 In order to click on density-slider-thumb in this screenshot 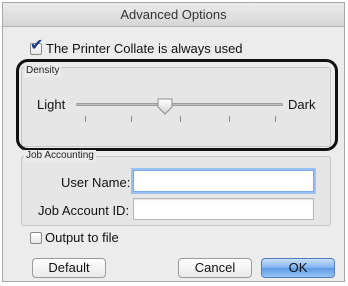, I will do `click(165, 106)`.